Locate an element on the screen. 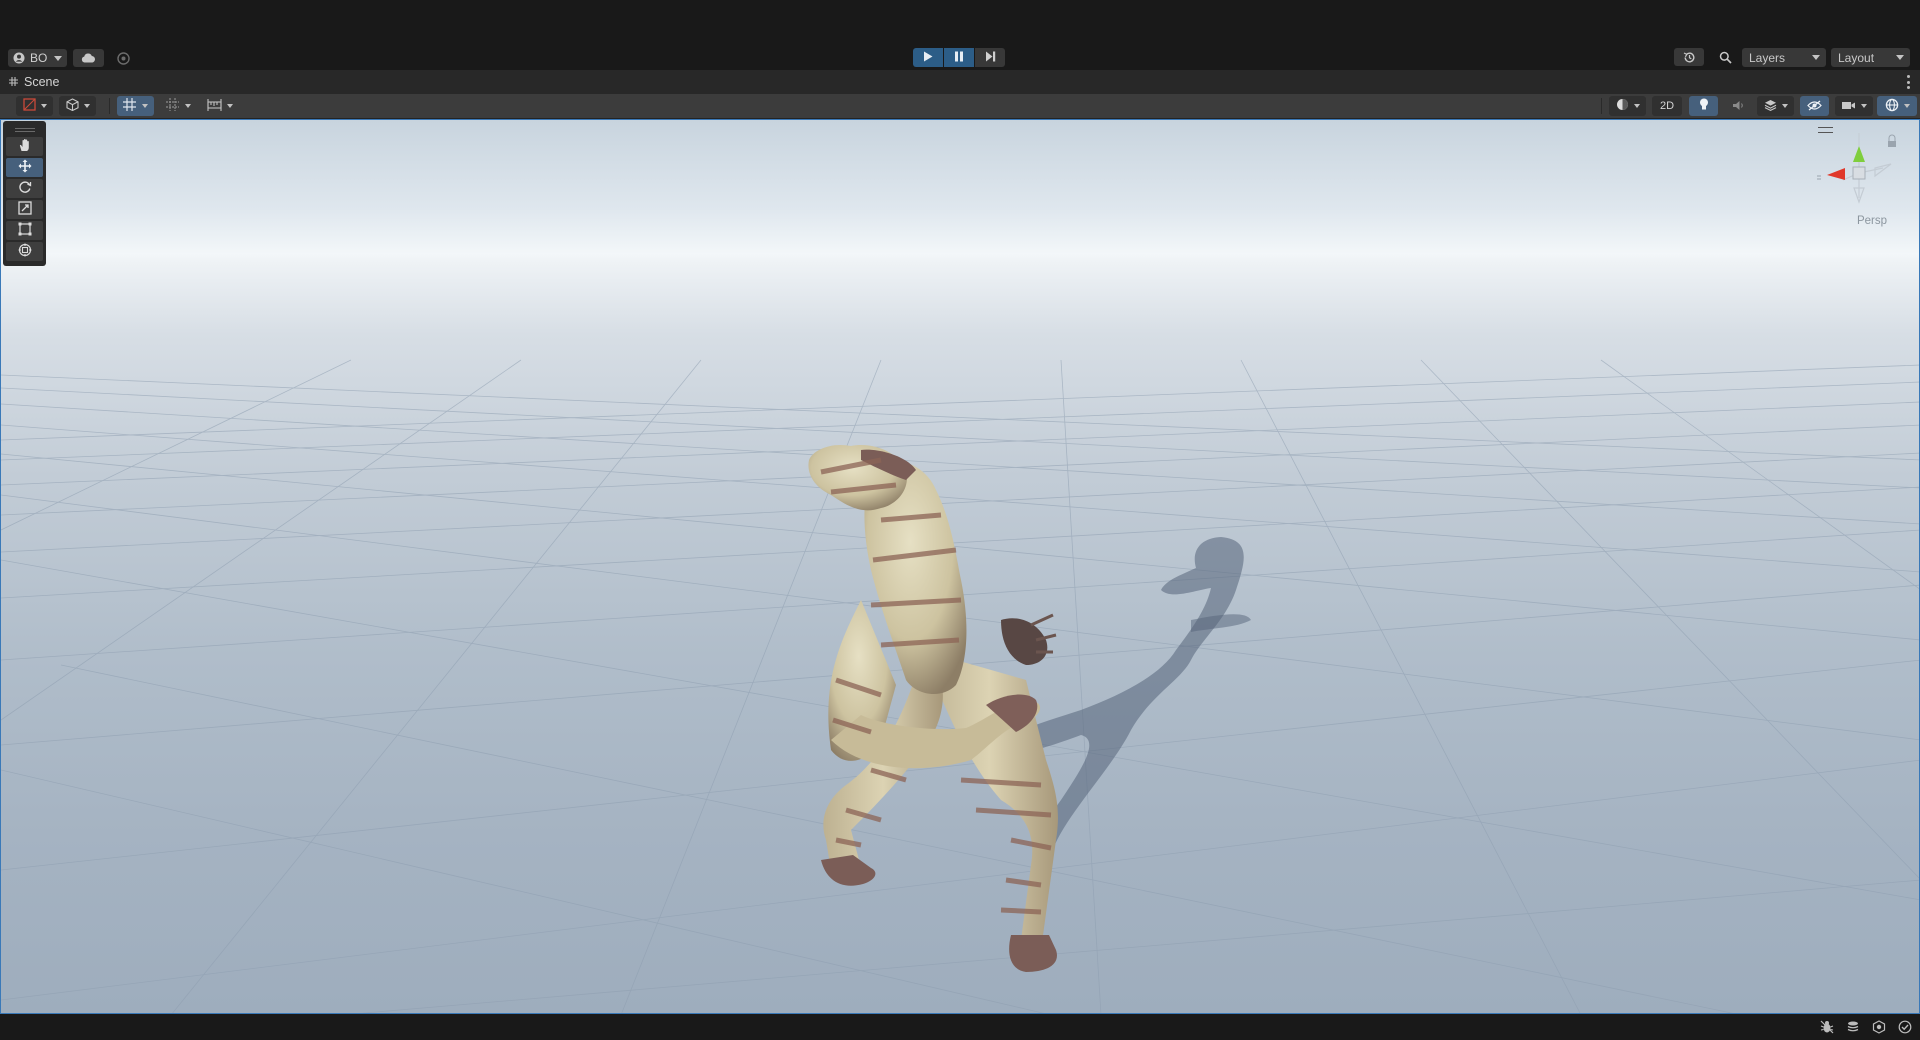  mode-2d-label: 2D is located at coordinates (1667, 106).